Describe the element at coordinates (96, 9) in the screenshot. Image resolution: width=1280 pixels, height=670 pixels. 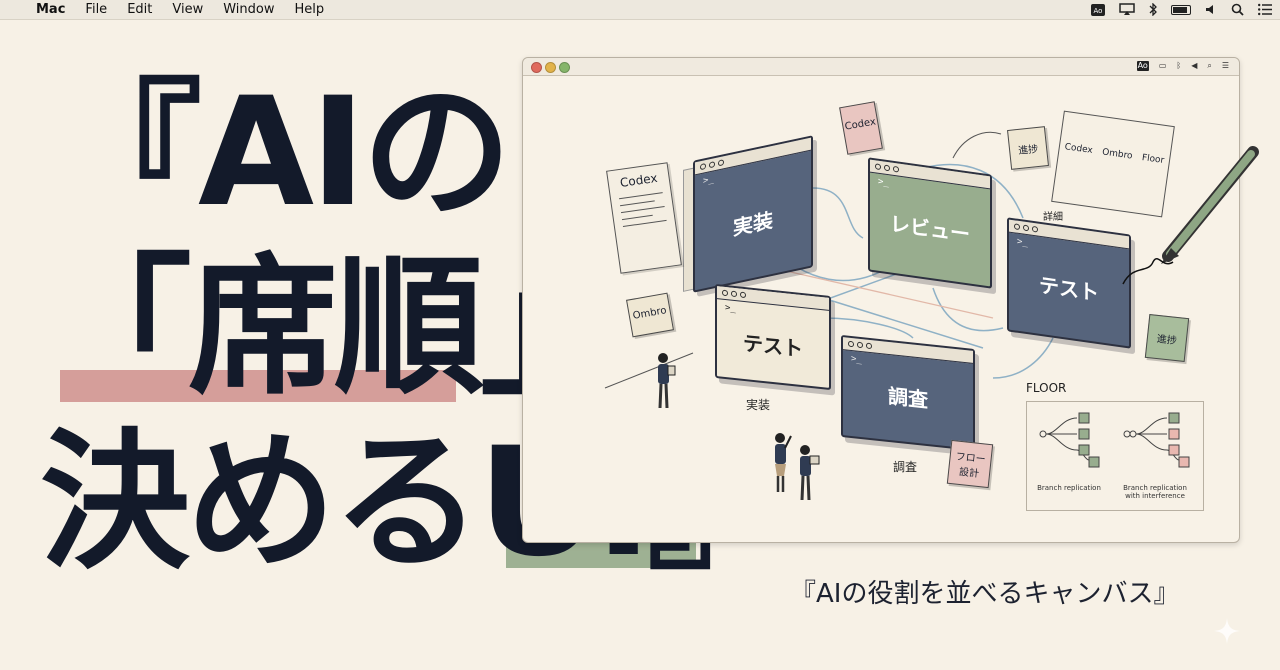
I see `menu-file: File` at that location.